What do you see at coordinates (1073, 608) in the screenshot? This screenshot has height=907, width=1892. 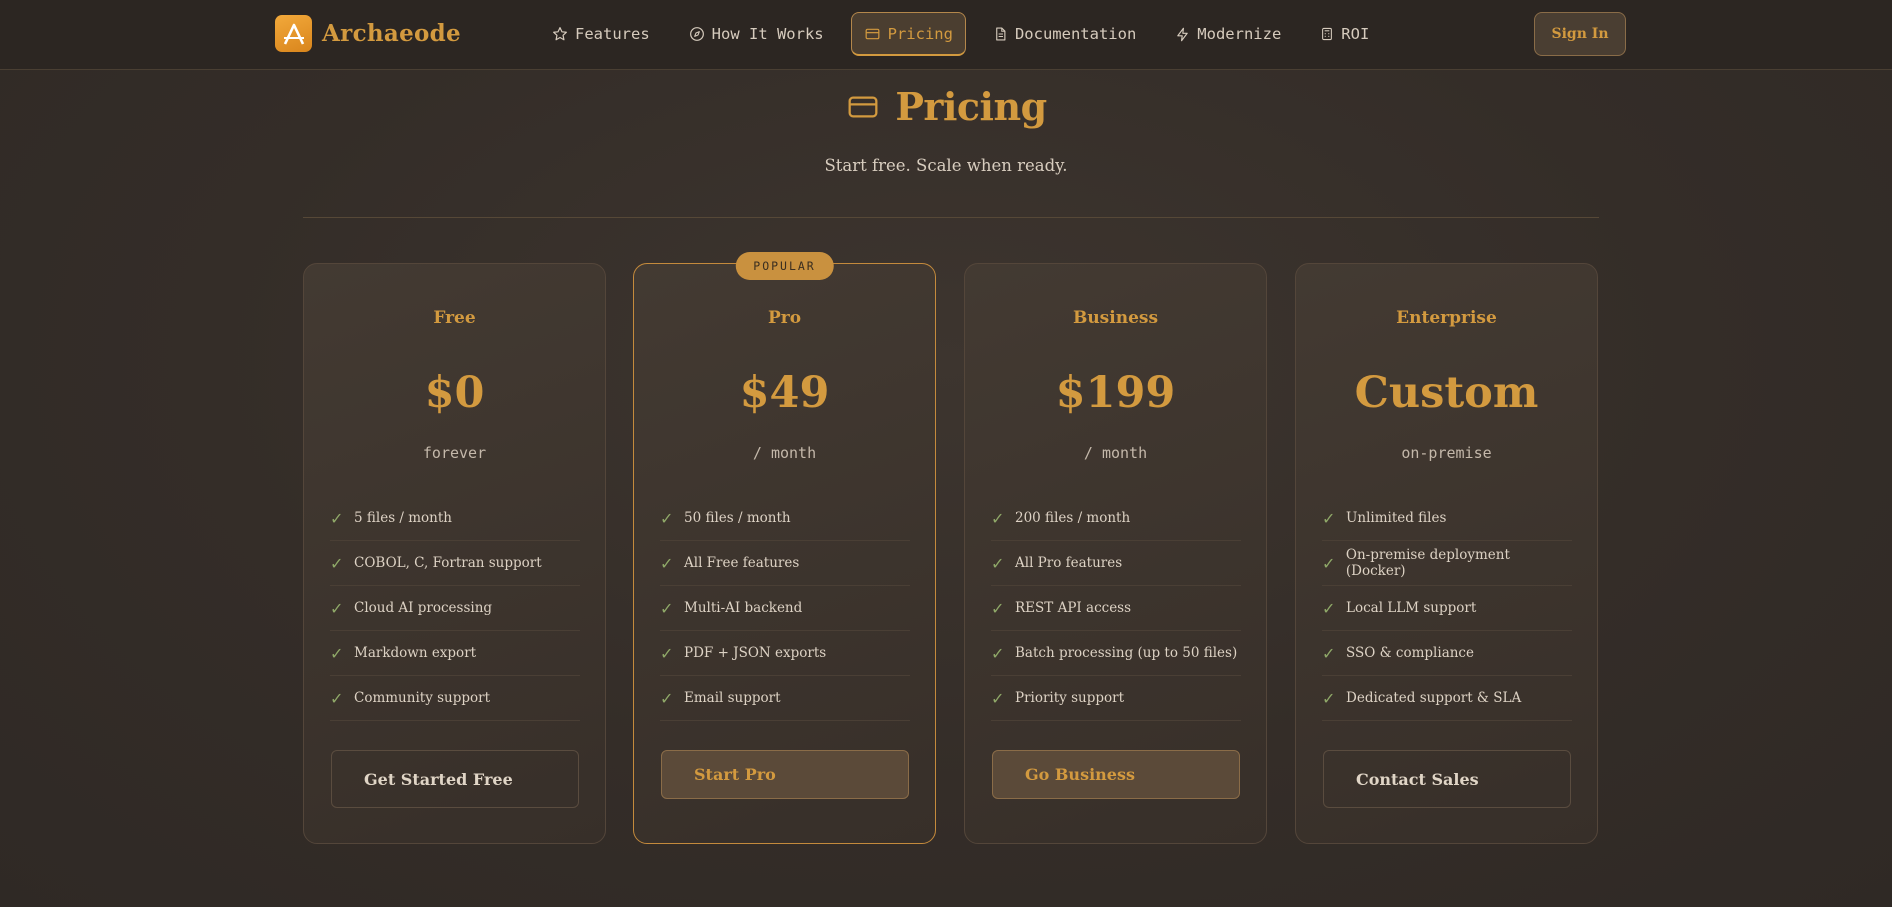 I see `feature-text: REST API access` at bounding box center [1073, 608].